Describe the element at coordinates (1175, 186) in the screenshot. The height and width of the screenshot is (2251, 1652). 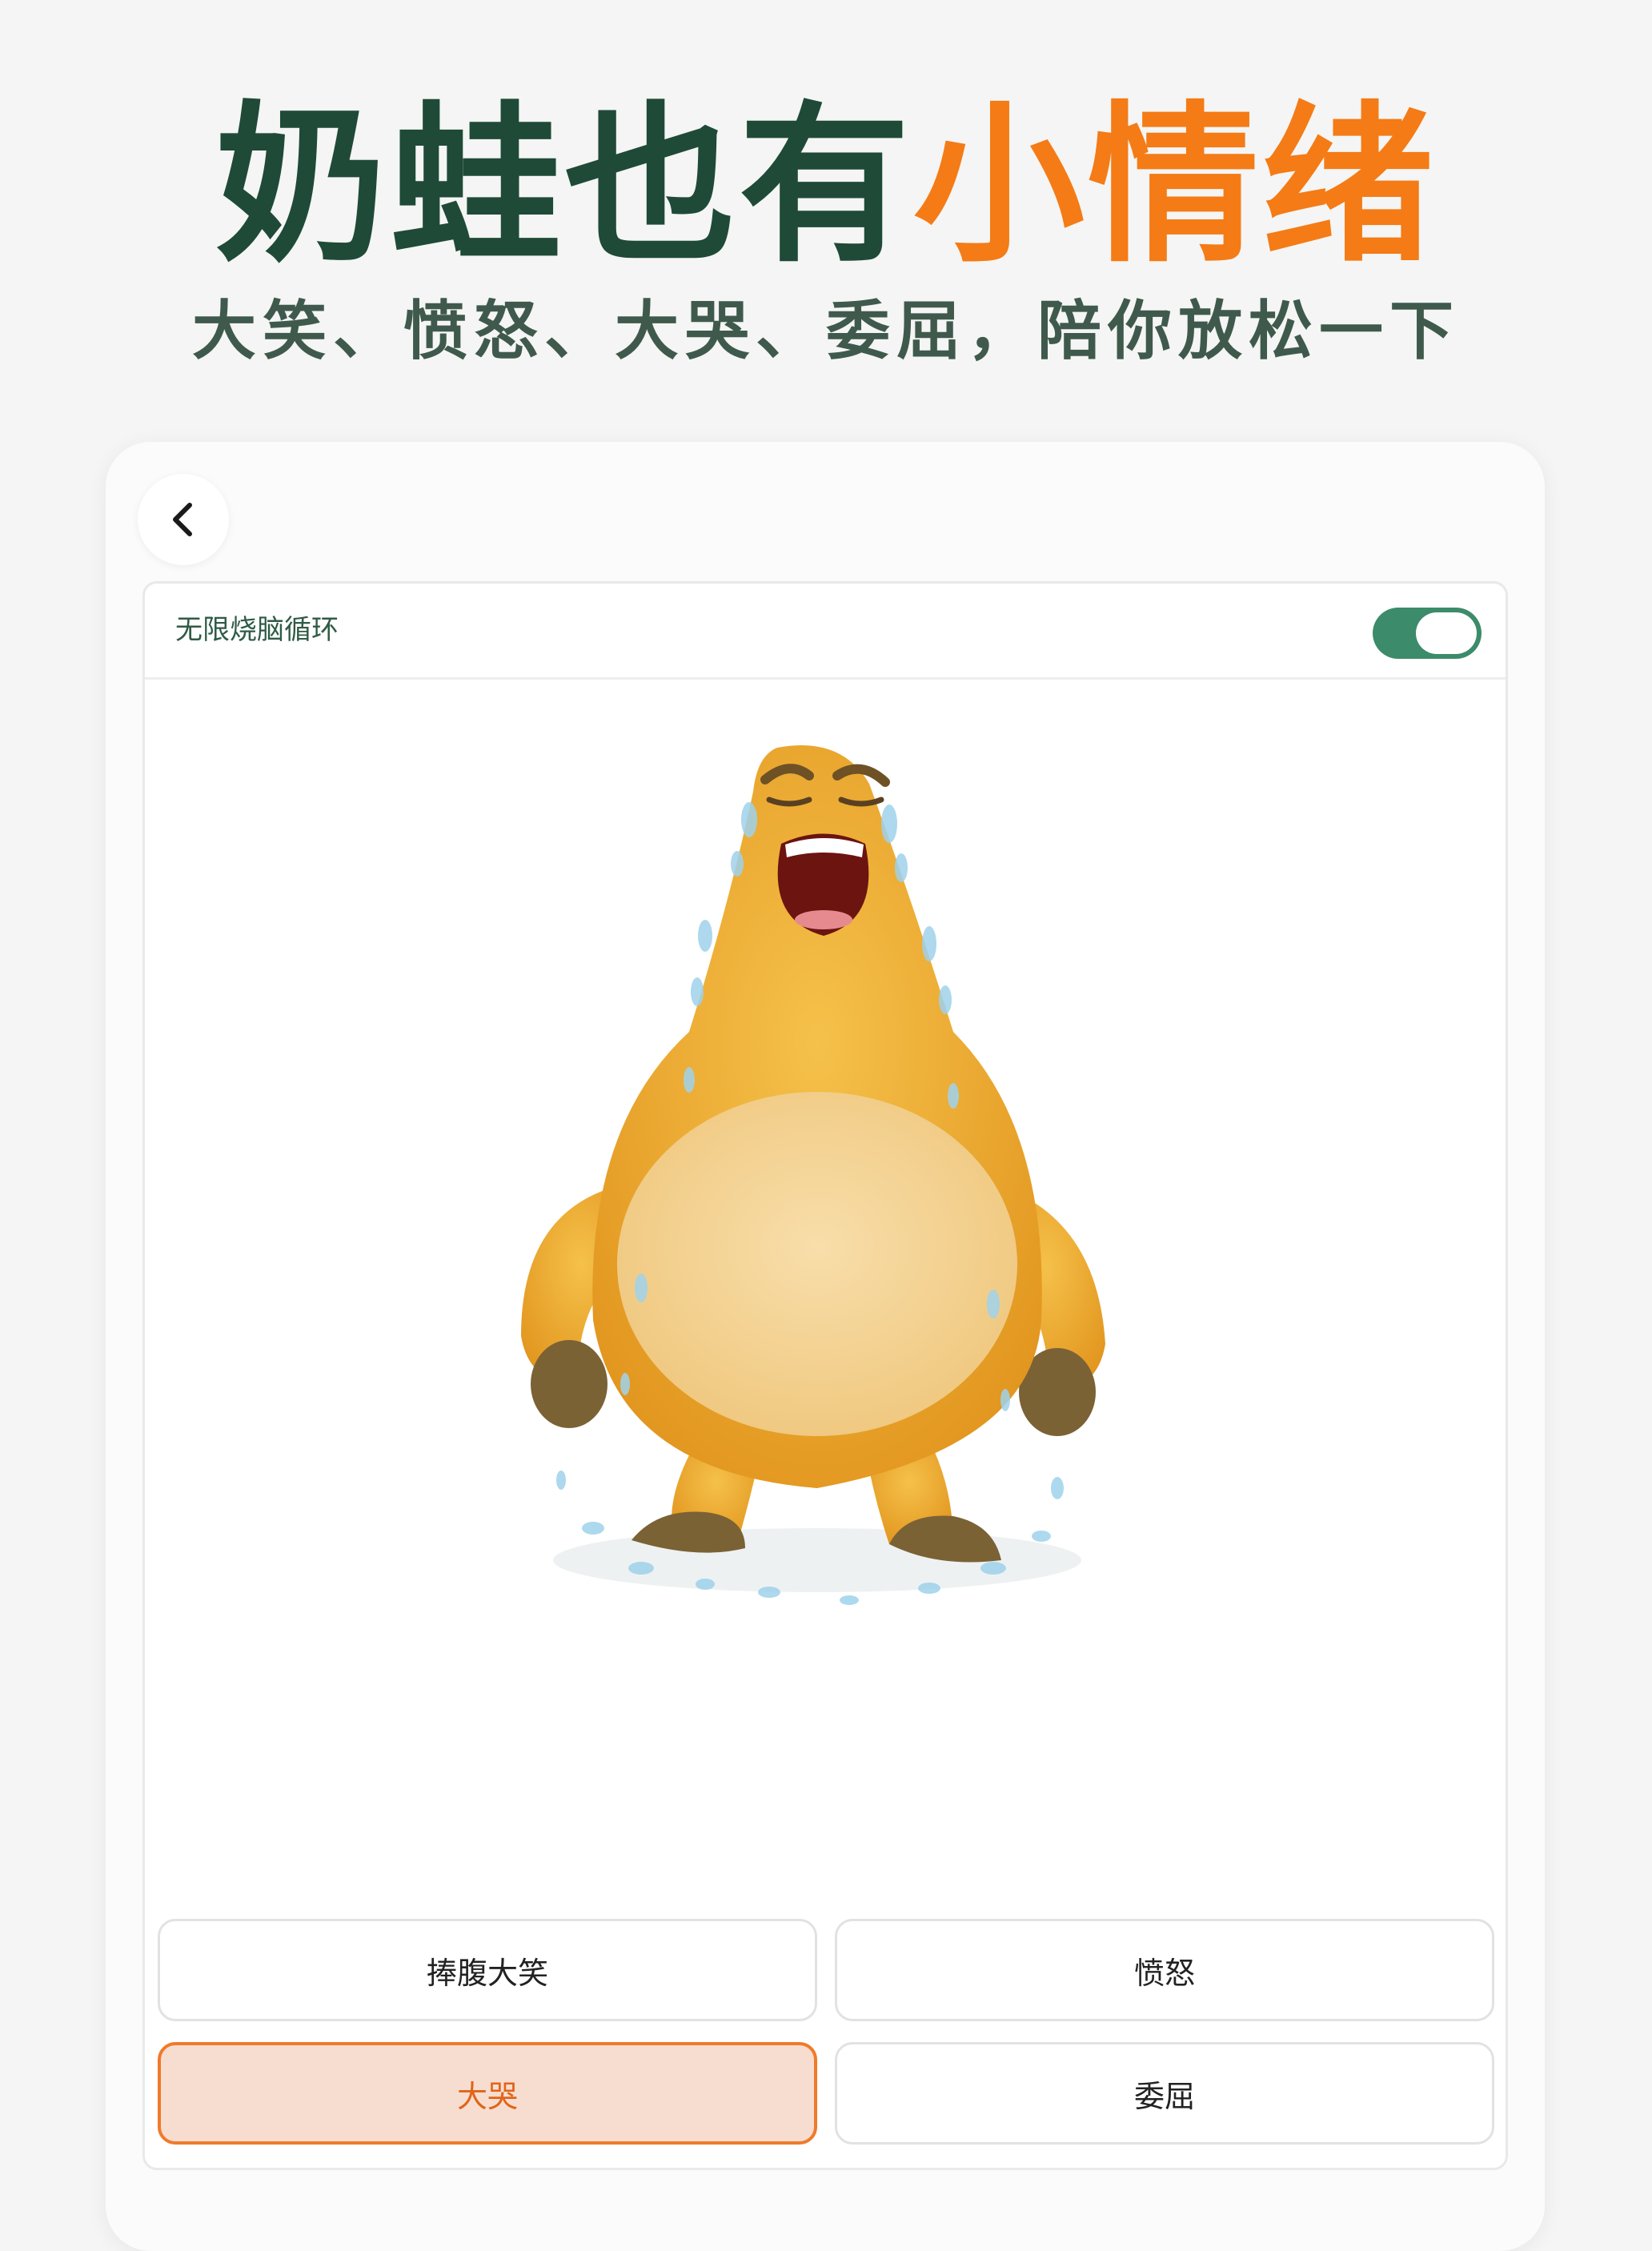
I see `headline-part-2: 小情绪` at that location.